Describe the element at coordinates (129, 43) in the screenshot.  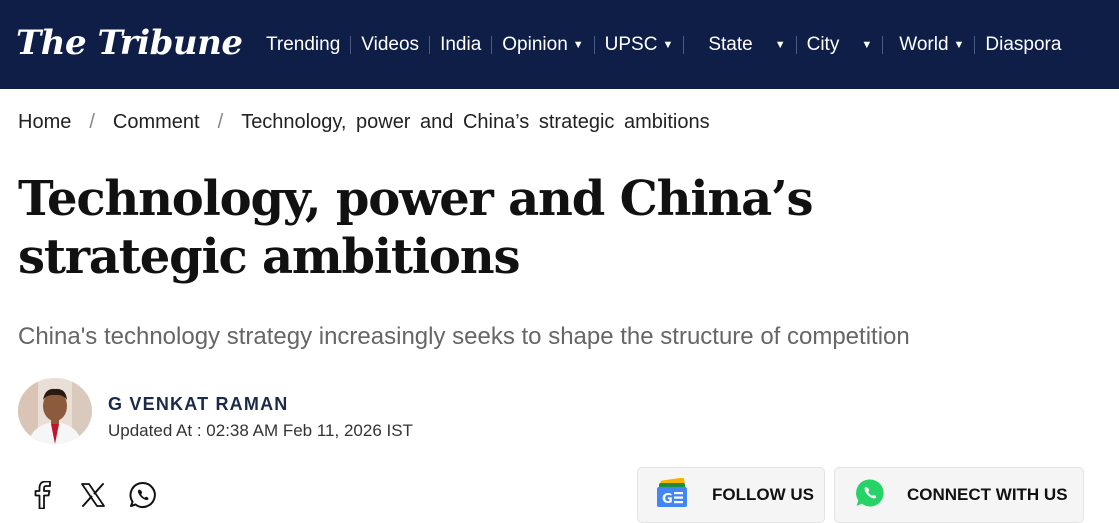
I see `site-logo: The Tribune` at that location.